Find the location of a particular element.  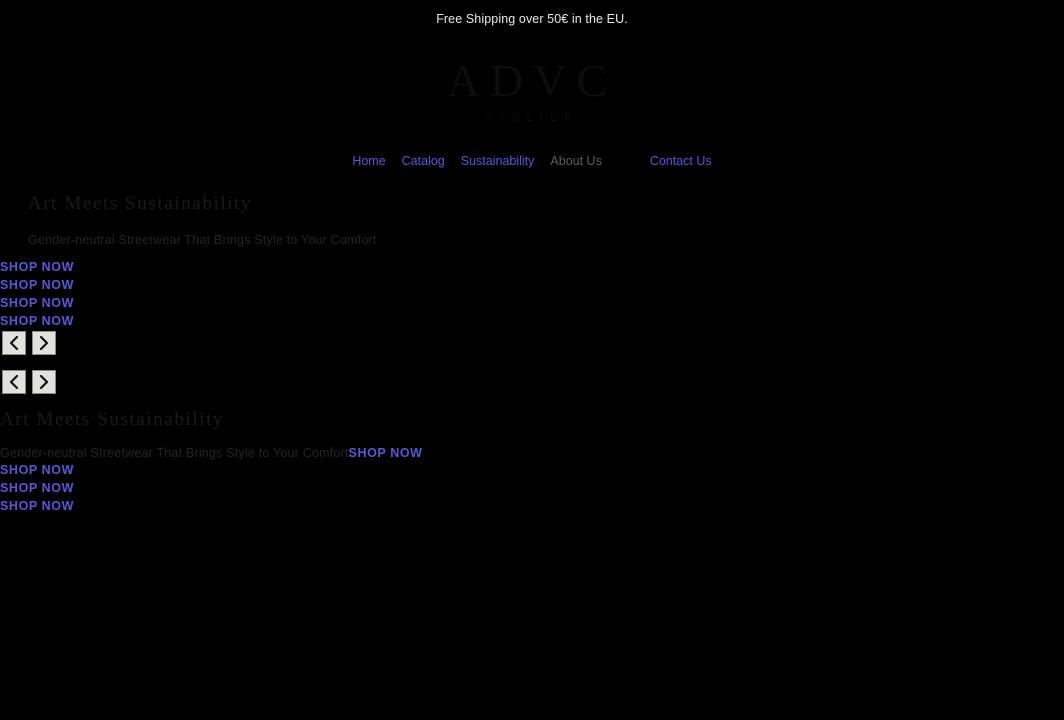

carousel-controls-primary is located at coordinates (29, 343).